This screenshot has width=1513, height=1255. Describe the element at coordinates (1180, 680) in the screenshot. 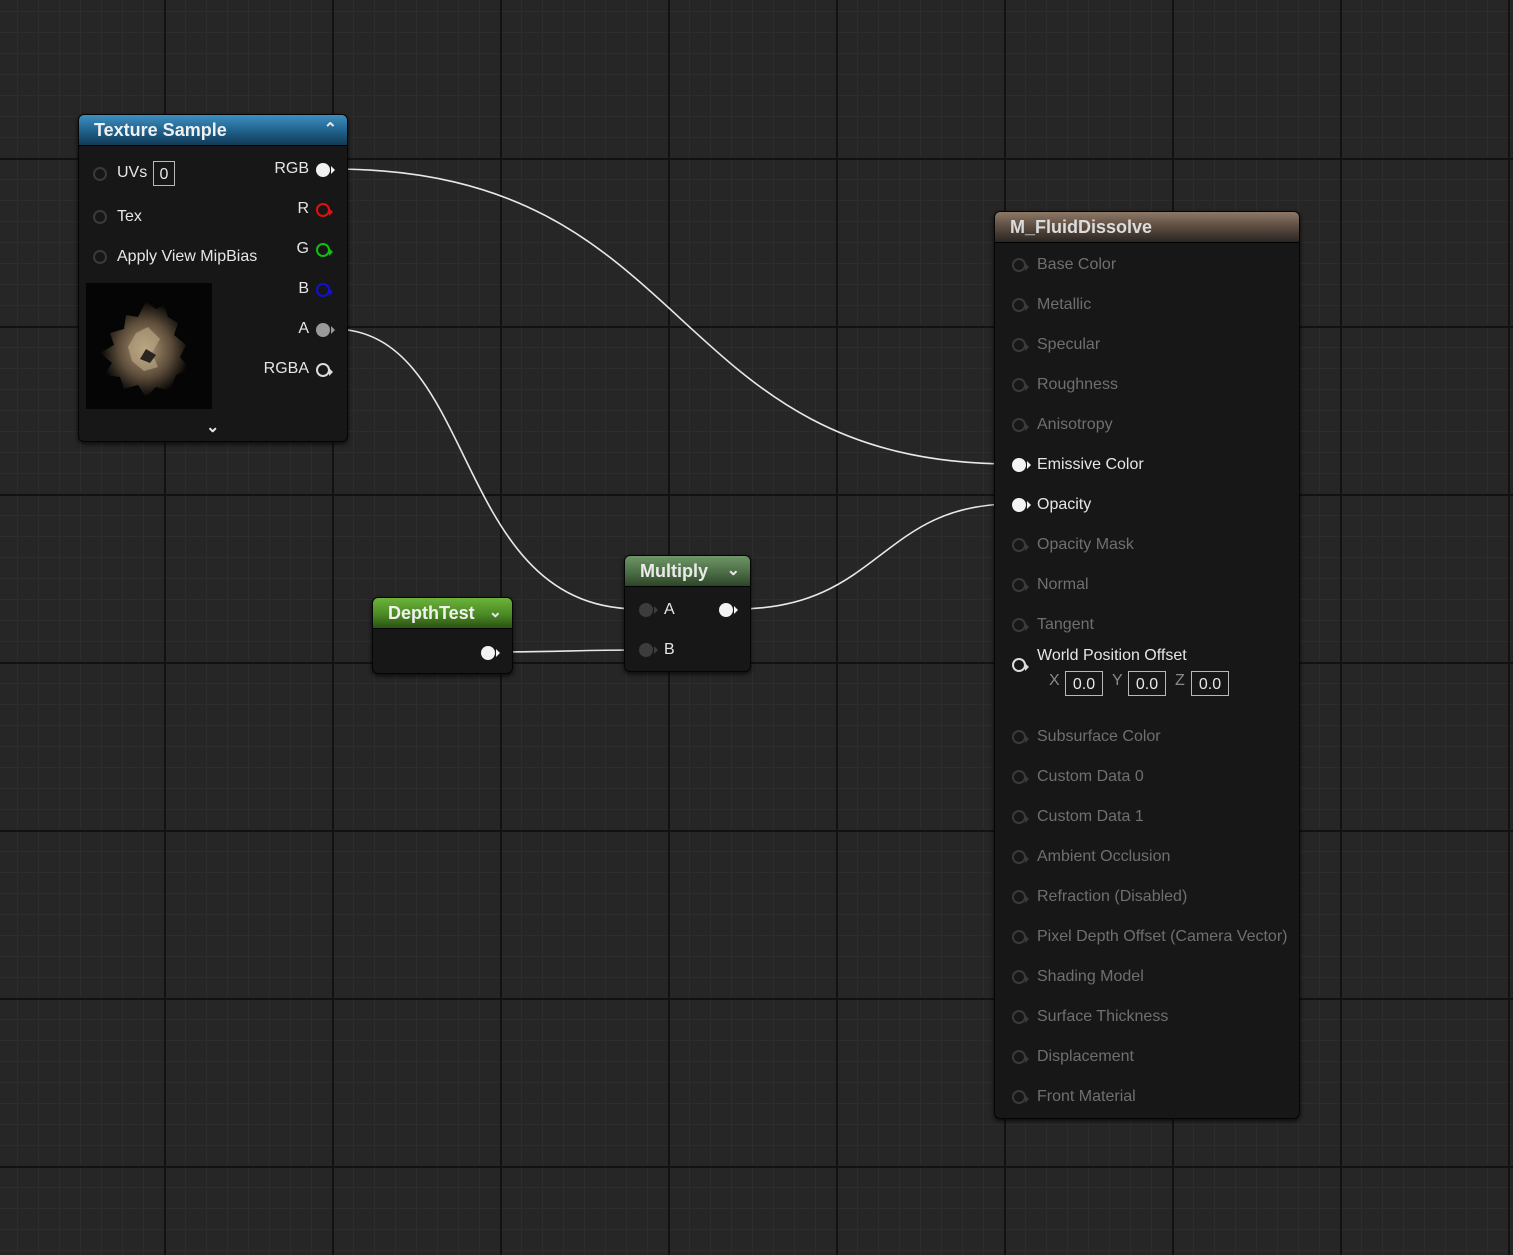

I see `wpo-z-axis-label: Z` at that location.